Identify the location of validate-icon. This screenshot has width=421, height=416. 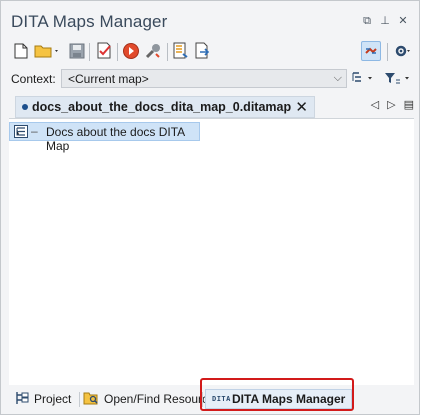
(105, 51).